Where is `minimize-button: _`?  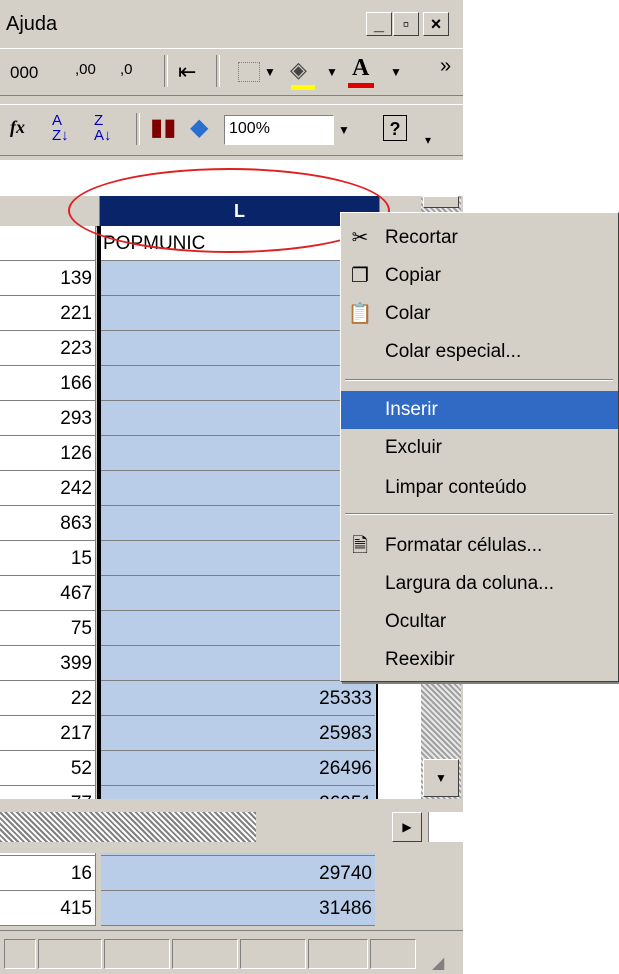 minimize-button: _ is located at coordinates (379, 24).